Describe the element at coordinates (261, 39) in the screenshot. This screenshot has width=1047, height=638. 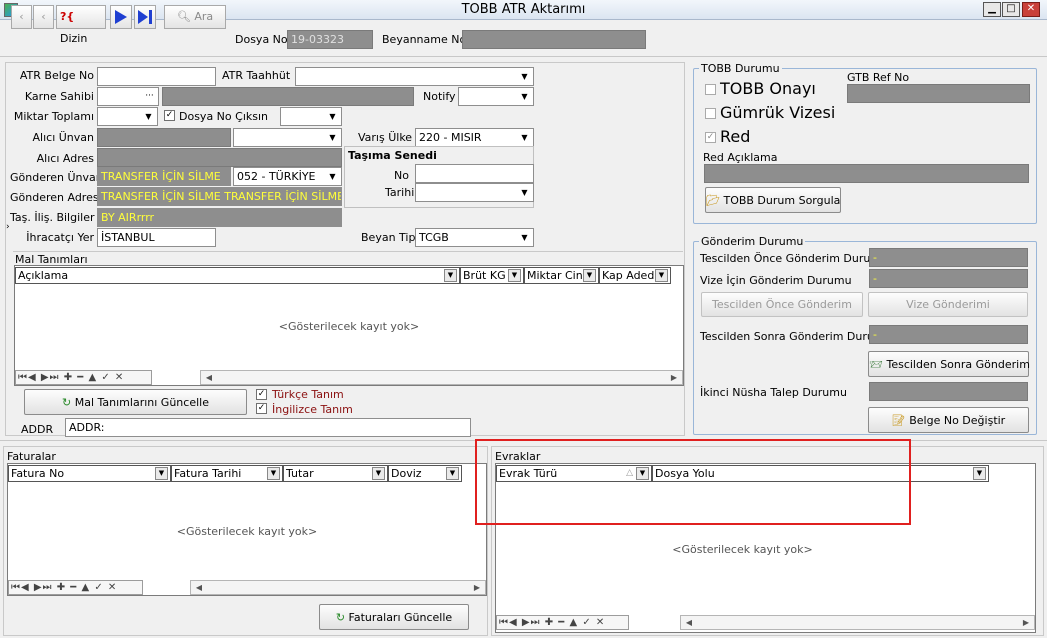
I see `dosya-no-label: Dosya No` at that location.